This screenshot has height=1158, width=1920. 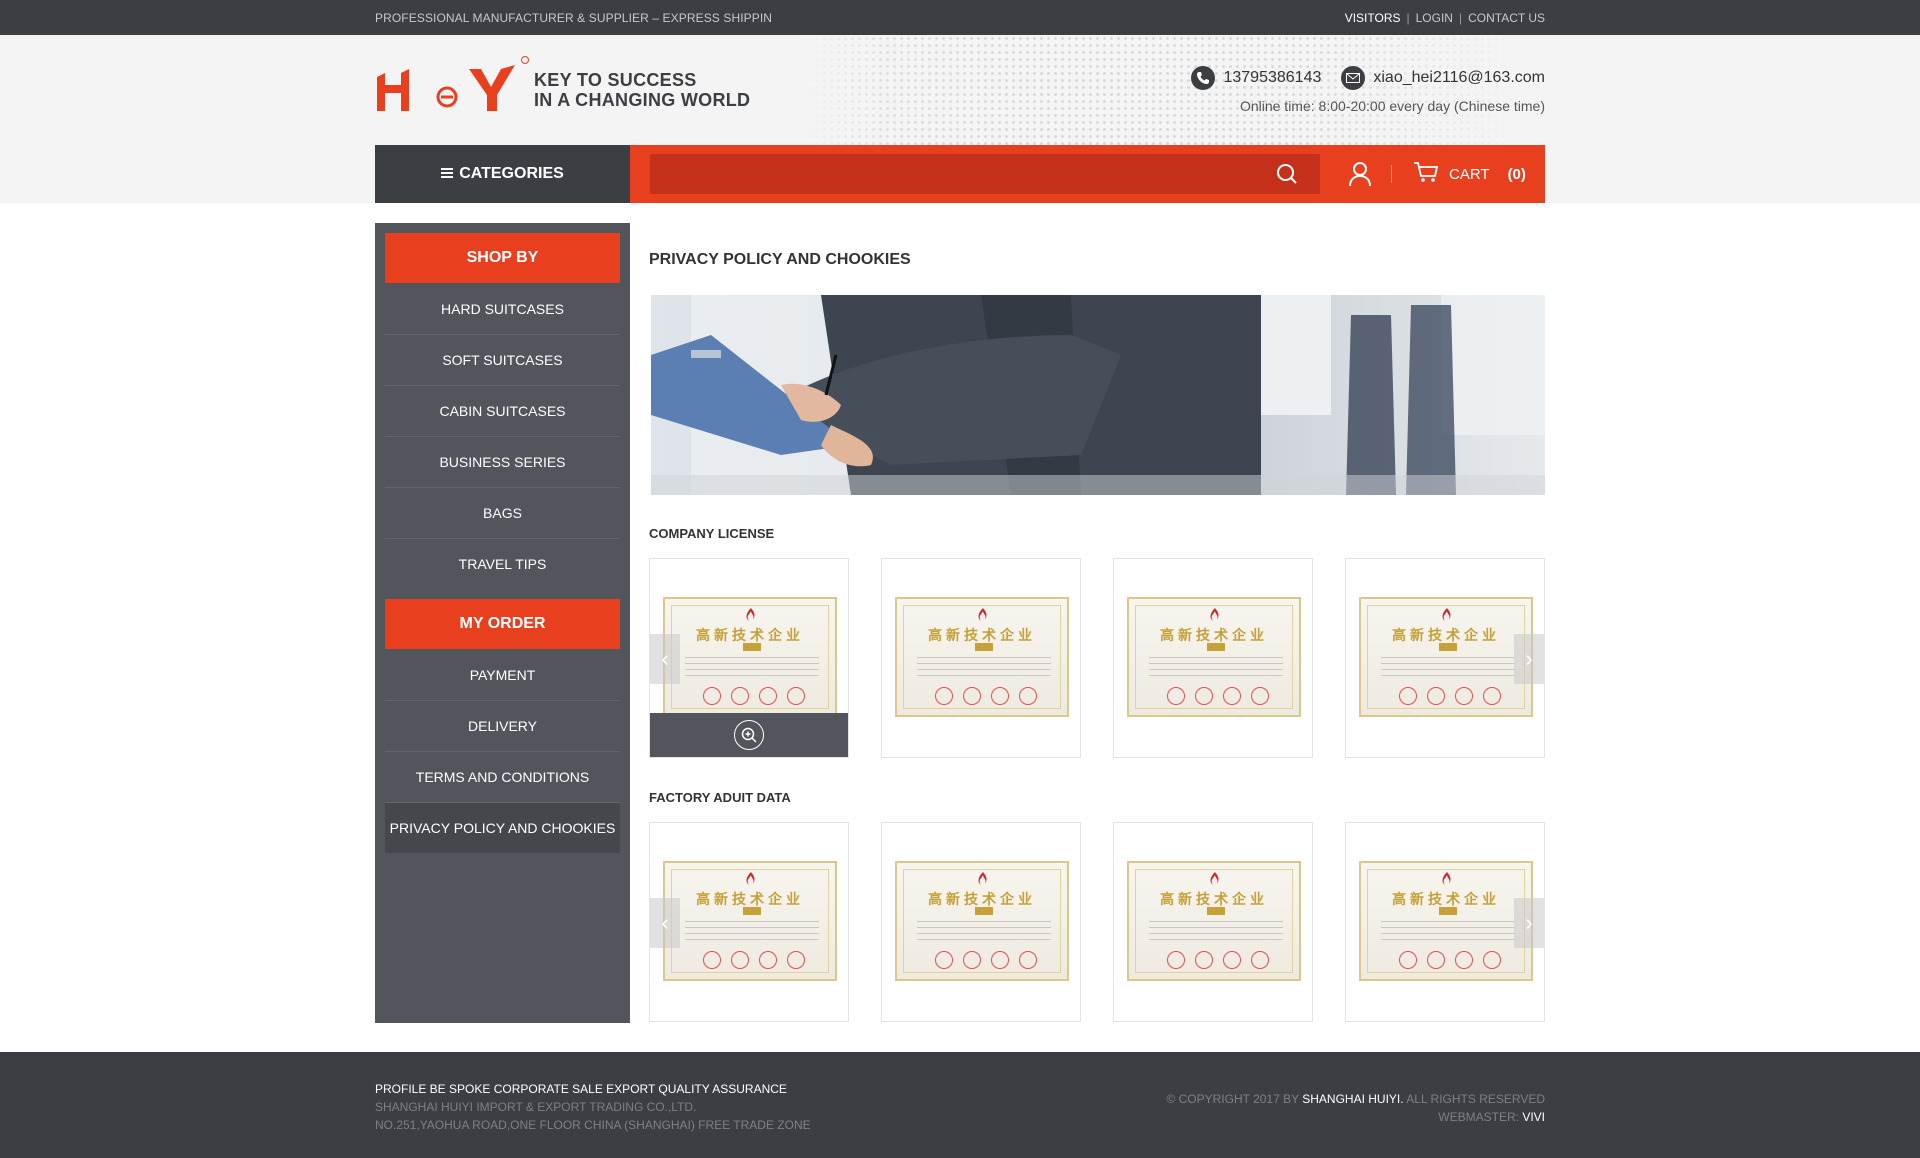 I want to click on my-order-heading: MY ORDER, so click(x=502, y=624).